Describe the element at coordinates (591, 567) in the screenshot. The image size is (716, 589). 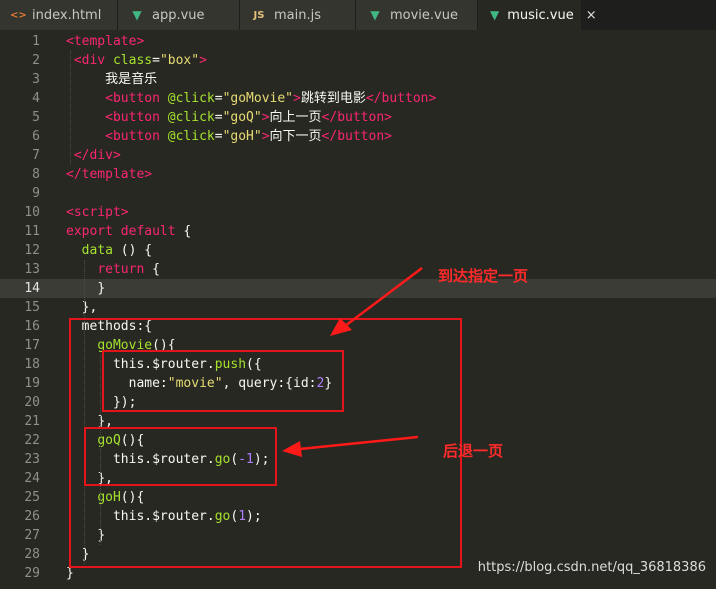
I see `watermark: https://blog.csdn.net/qq_36818386` at that location.